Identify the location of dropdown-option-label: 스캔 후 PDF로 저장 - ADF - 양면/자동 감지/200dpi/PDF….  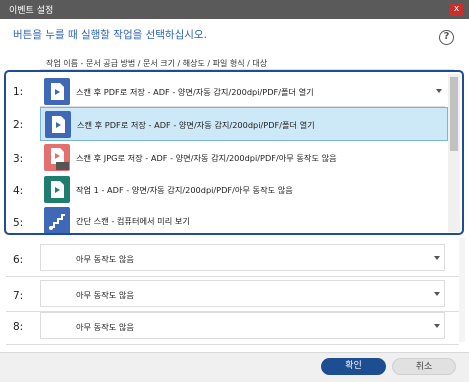
(196, 125).